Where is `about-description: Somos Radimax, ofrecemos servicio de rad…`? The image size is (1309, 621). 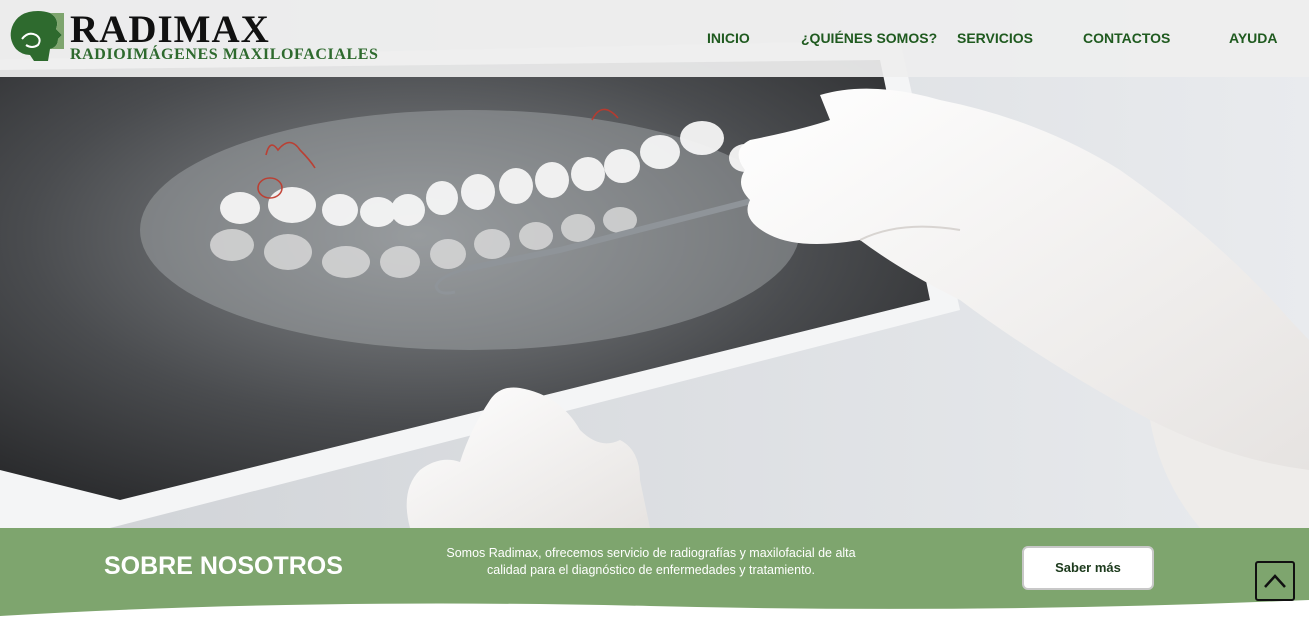 about-description: Somos Radimax, ofrecemos servicio de rad… is located at coordinates (651, 562).